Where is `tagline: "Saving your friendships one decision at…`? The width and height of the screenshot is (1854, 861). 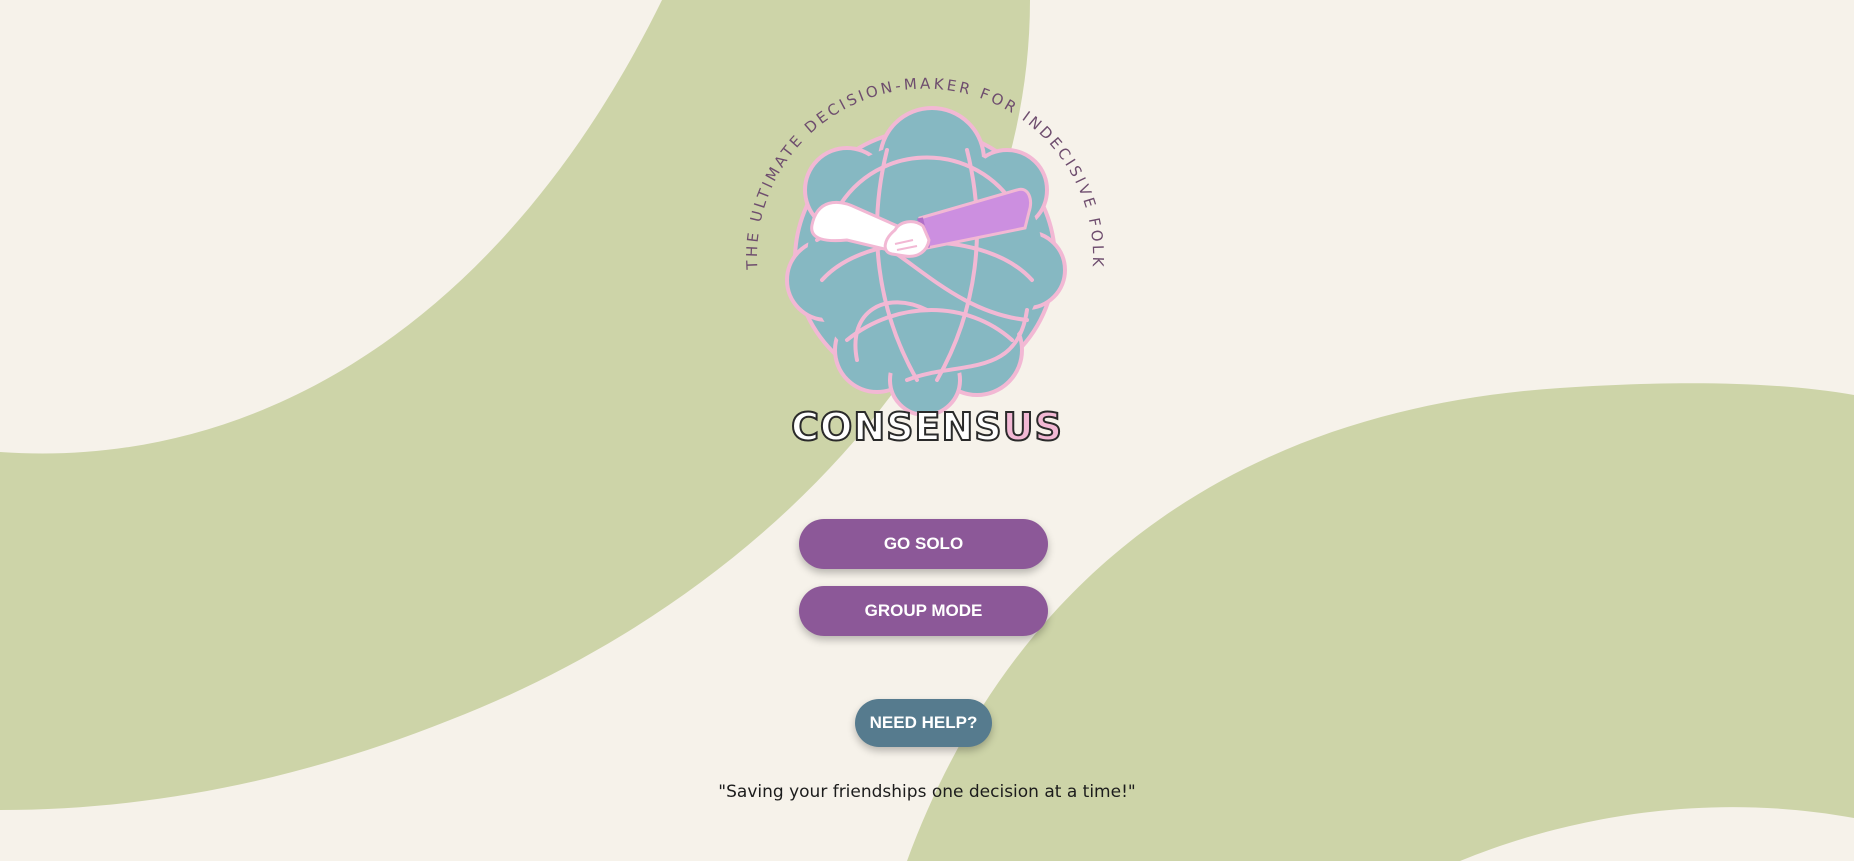 tagline: "Saving your friendships one decision at… is located at coordinates (927, 792).